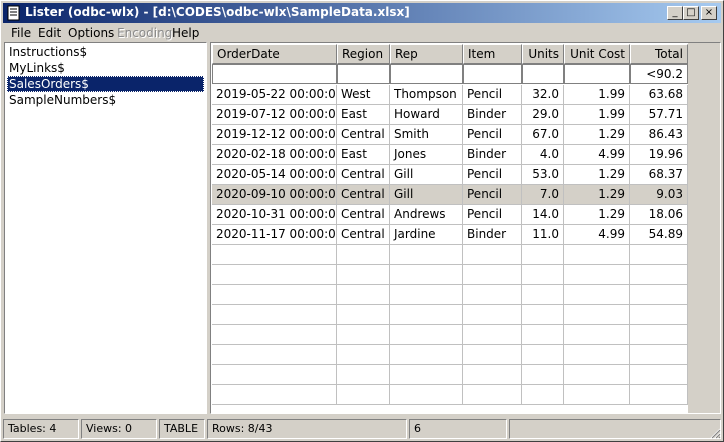  What do you see at coordinates (426, 95) in the screenshot?
I see `table-cell: Thompson` at bounding box center [426, 95].